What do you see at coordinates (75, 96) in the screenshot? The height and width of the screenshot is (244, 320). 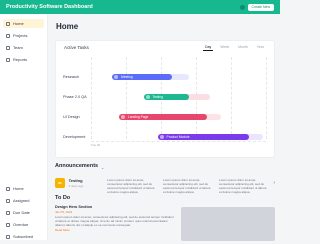 I see `task-row-label: Phase 2.0 QA` at bounding box center [75, 96].